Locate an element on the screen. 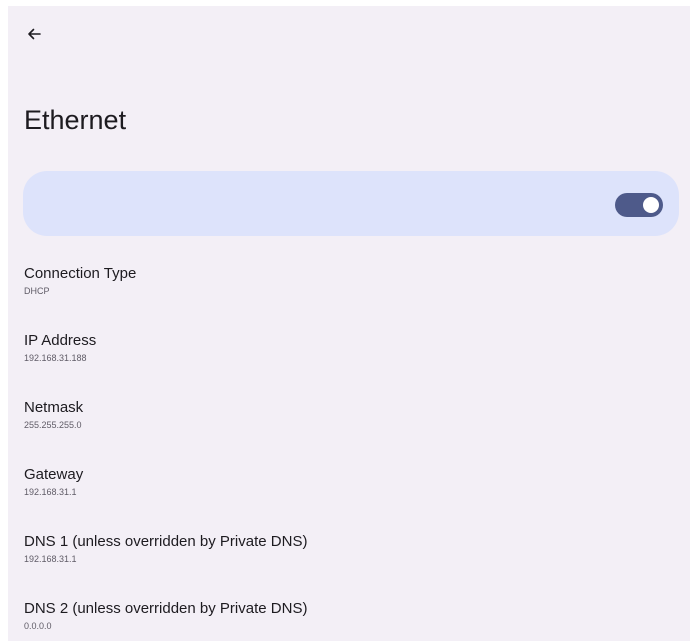 Image resolution: width=694 pixels, height=641 pixels. arrow-left-icon is located at coordinates (34, 34).